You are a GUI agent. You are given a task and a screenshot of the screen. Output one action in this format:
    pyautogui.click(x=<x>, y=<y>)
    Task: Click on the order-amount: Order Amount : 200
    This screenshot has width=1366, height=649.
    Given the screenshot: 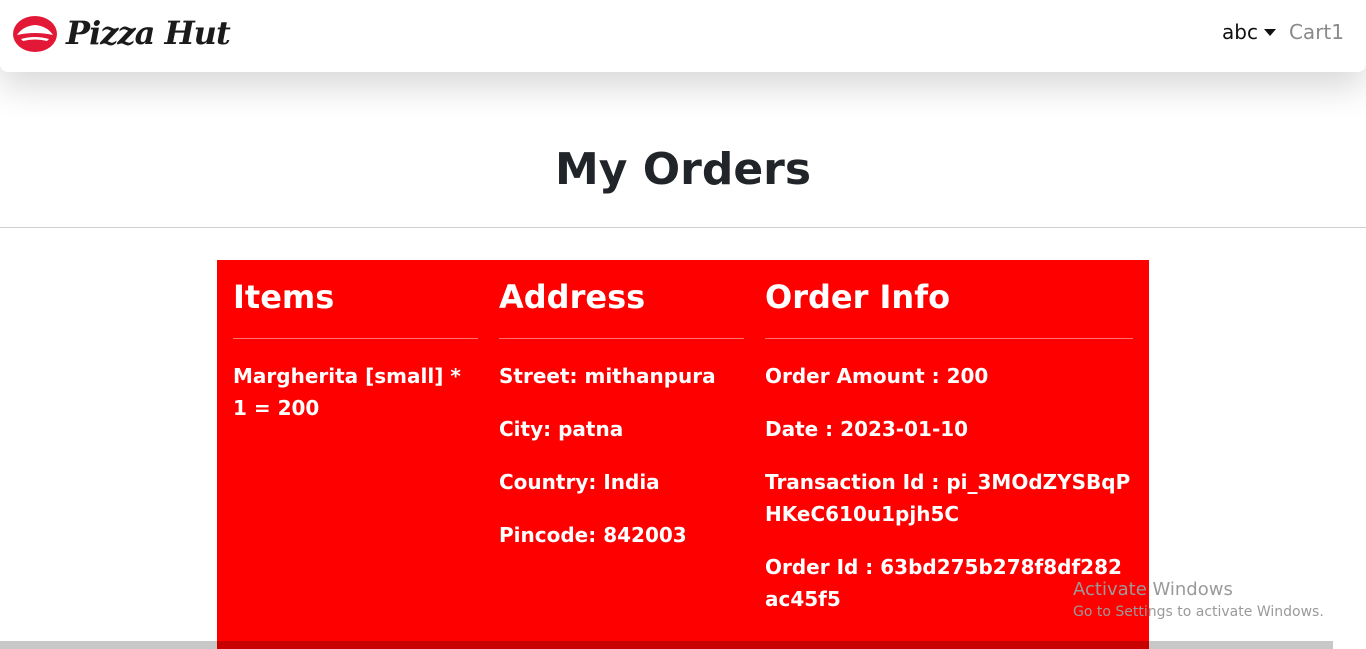 What is the action you would take?
    pyautogui.click(x=877, y=376)
    